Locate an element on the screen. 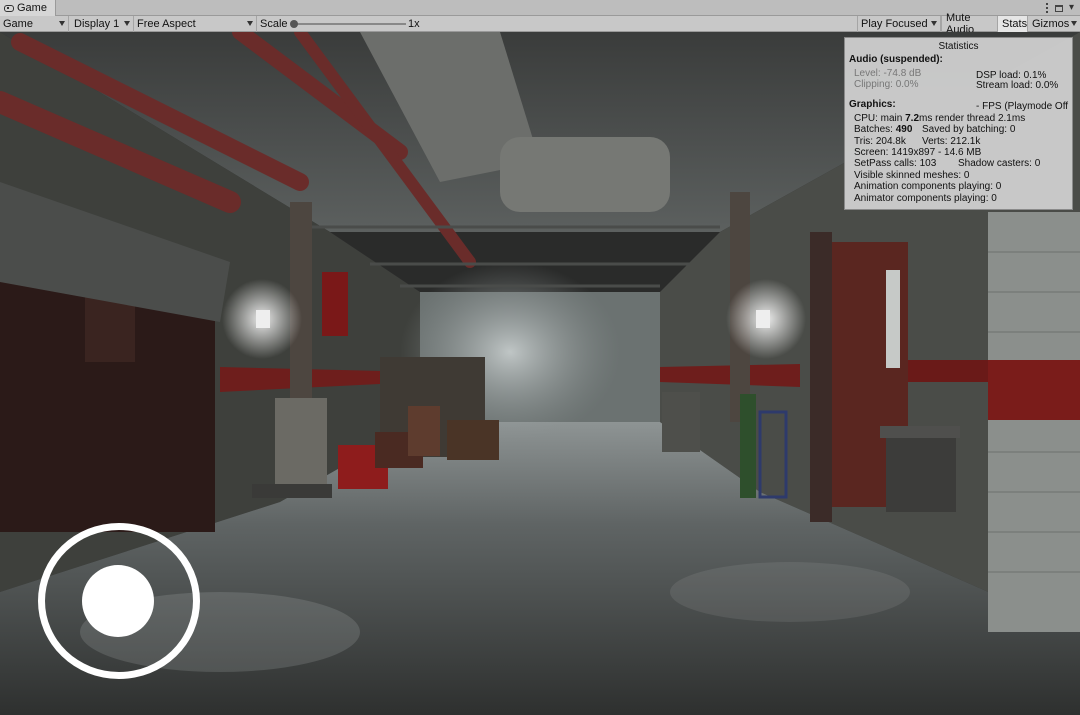  gizmos-dropdown: Gizmos is located at coordinates (1053, 24).